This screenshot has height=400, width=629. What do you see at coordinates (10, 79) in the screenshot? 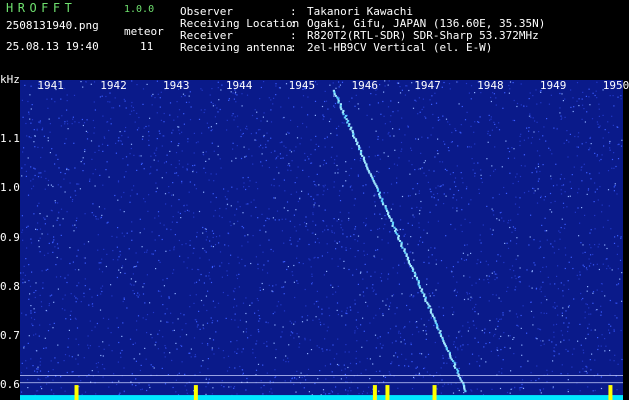
I see `y-axis-unit: kHz` at bounding box center [10, 79].